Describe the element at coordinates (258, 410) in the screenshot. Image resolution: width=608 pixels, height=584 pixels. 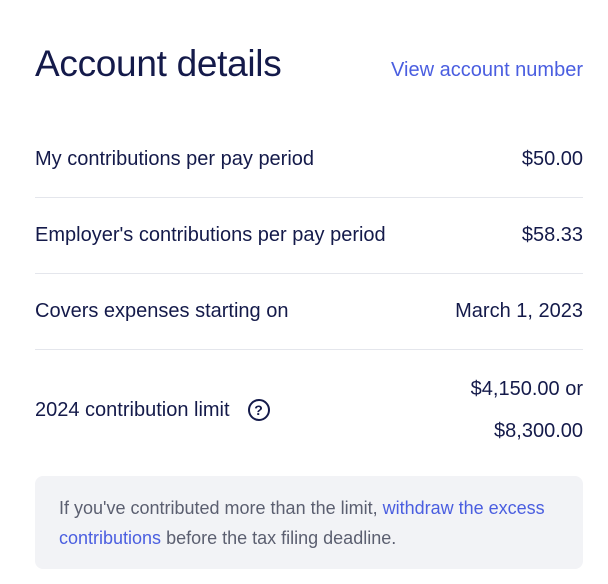
I see `question-circle-icon: ?` at that location.